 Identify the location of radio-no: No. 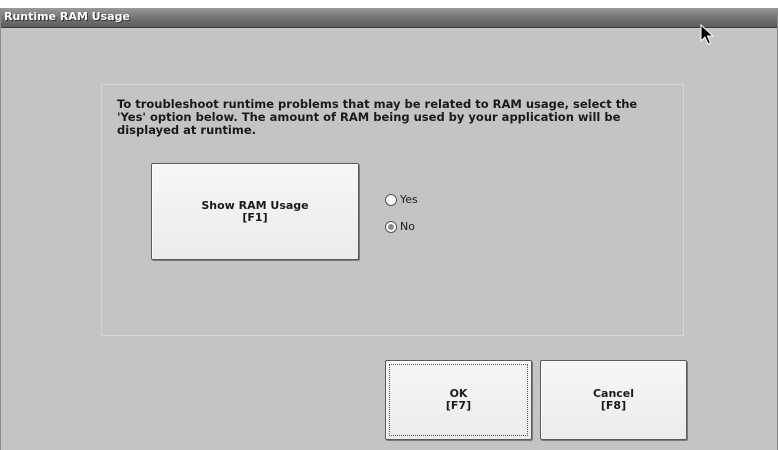
(400, 226).